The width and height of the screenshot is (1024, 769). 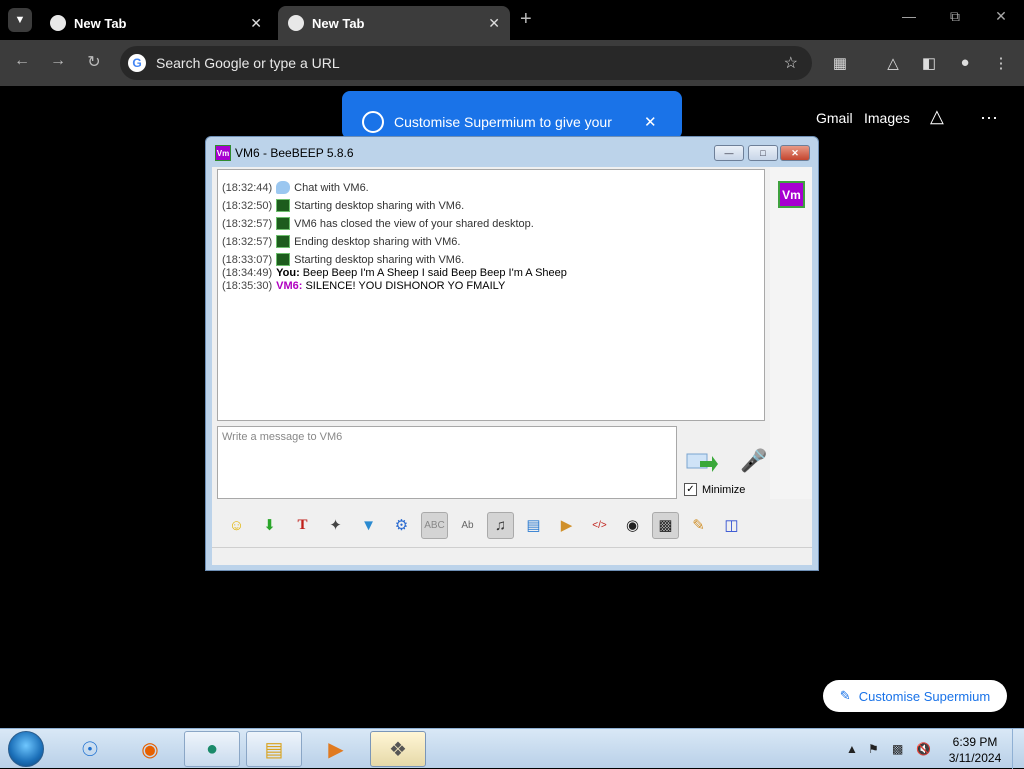 I want to click on text-font-icon: T, so click(x=302, y=525).